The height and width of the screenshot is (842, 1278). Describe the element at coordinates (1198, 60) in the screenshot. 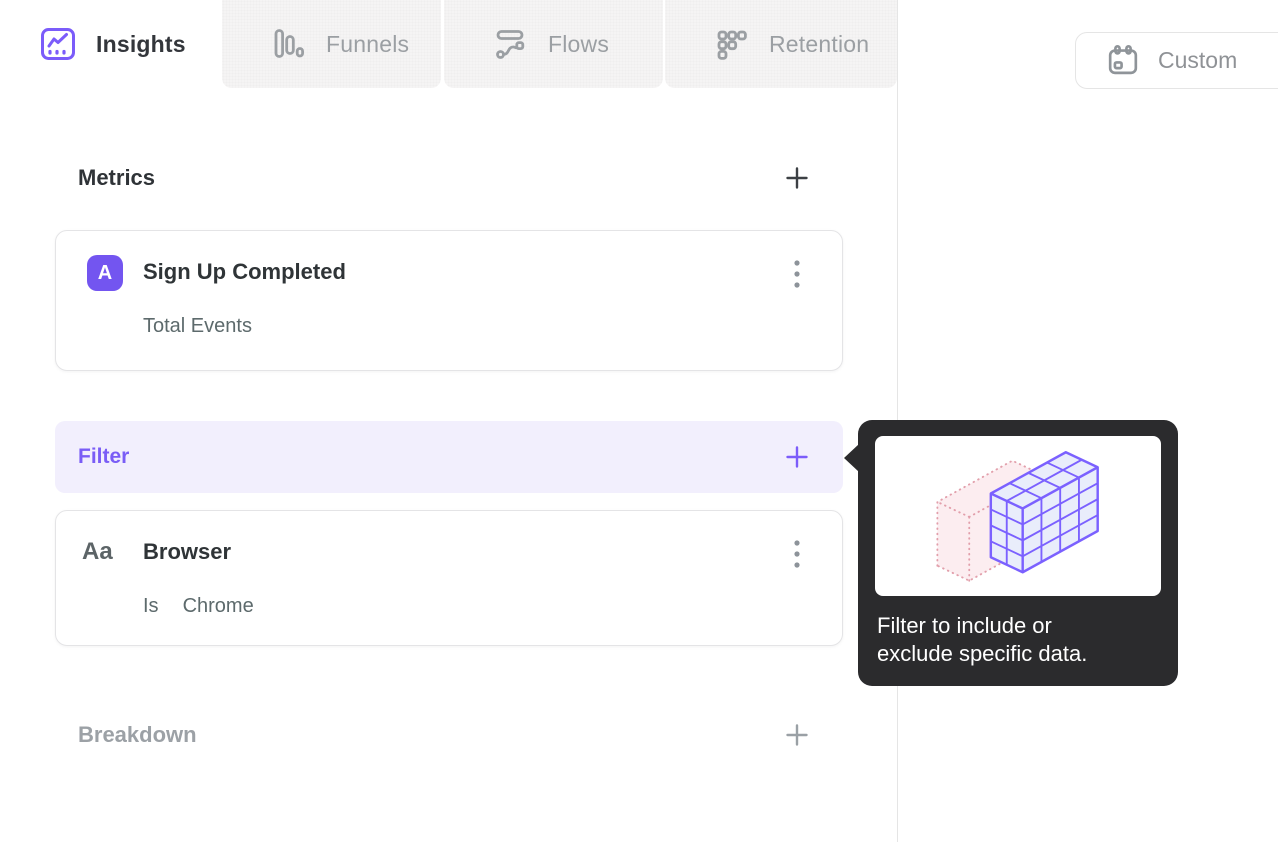

I see `date-range-custom-label: Custom` at that location.